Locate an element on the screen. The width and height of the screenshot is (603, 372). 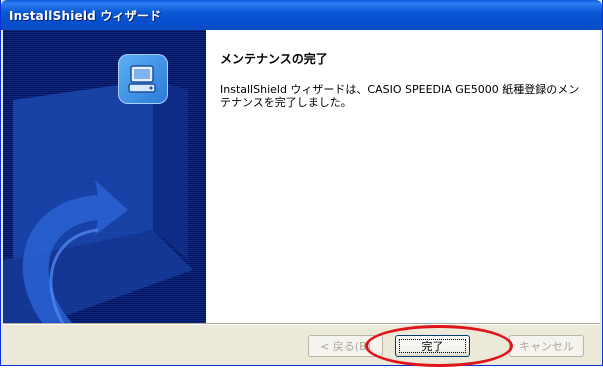
back-button: < 戻る(B) is located at coordinates (345, 346).